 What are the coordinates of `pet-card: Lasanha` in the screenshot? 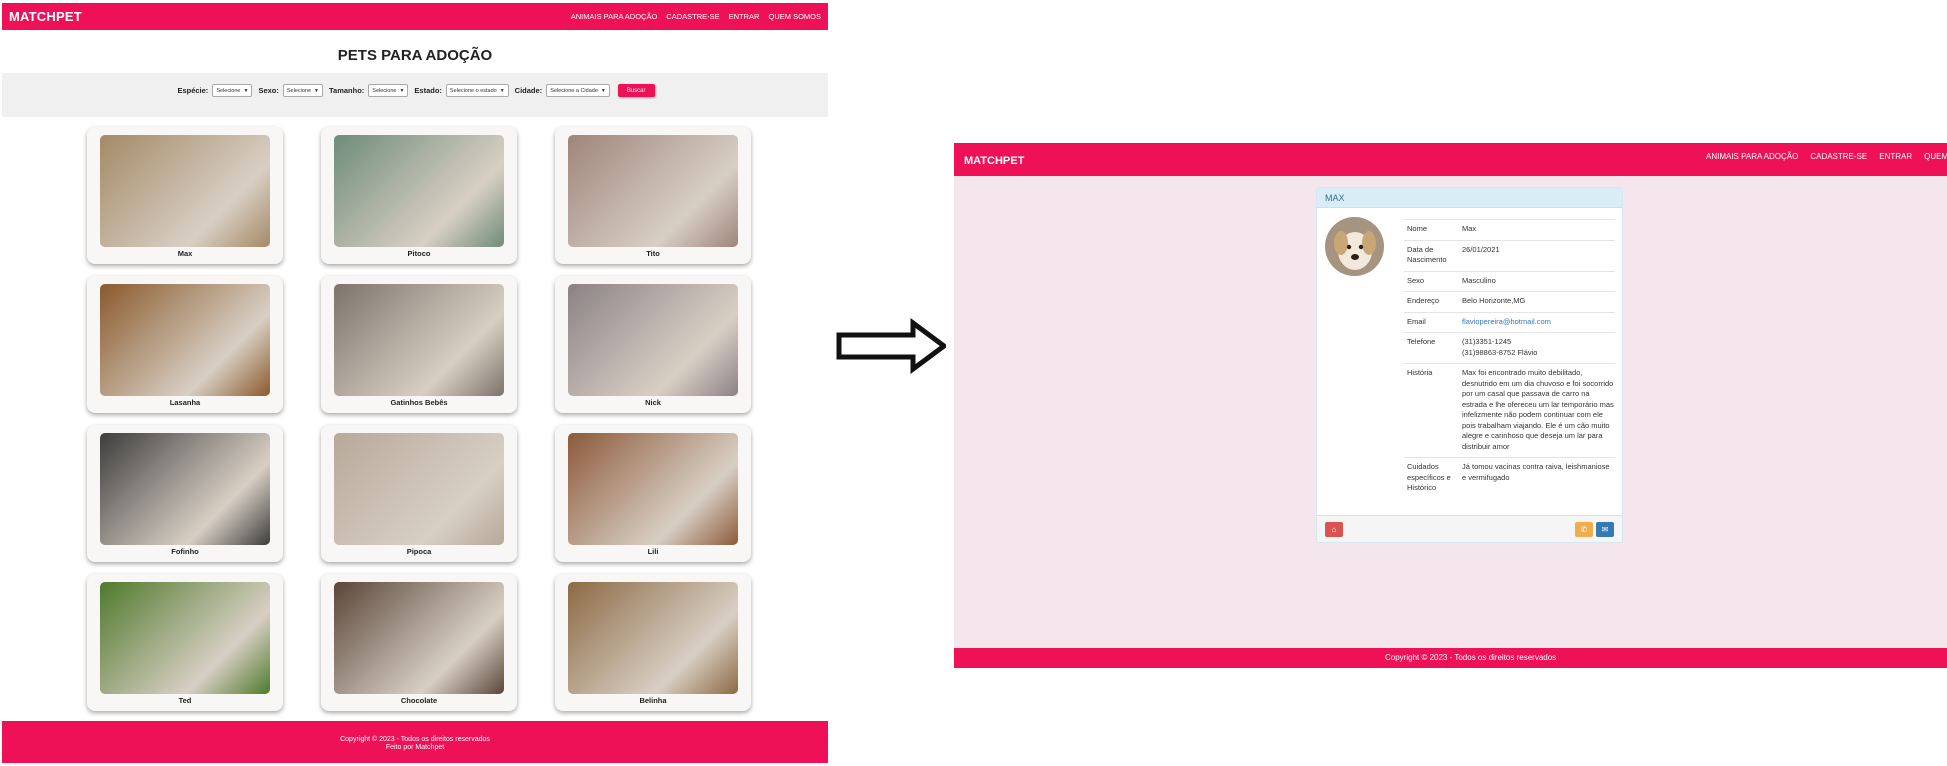 It's located at (185, 344).